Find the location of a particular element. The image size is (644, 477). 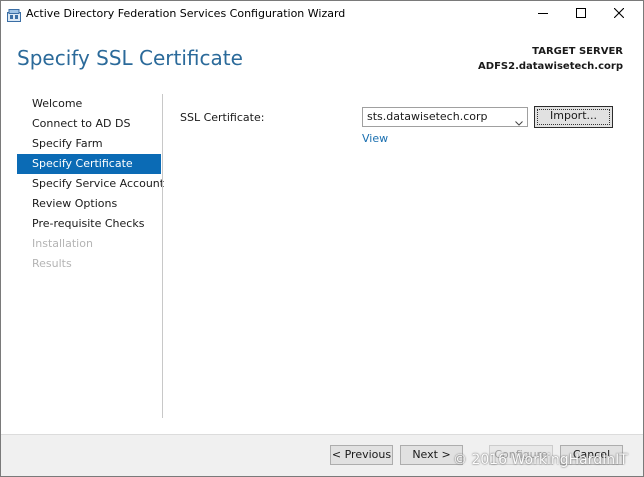

nav-item-results: Results is located at coordinates (52, 263).